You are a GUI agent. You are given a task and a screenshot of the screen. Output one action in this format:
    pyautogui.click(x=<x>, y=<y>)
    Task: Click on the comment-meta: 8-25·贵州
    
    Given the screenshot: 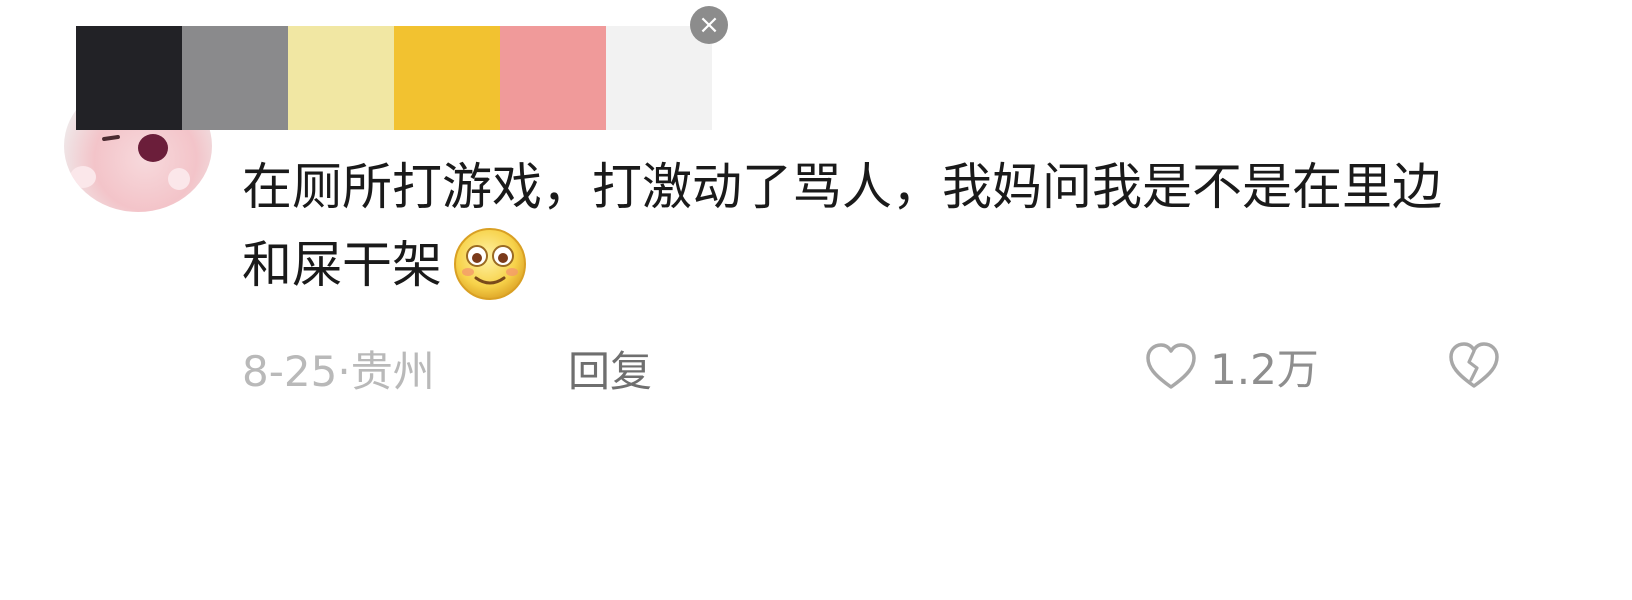 What is the action you would take?
    pyautogui.click(x=338, y=368)
    